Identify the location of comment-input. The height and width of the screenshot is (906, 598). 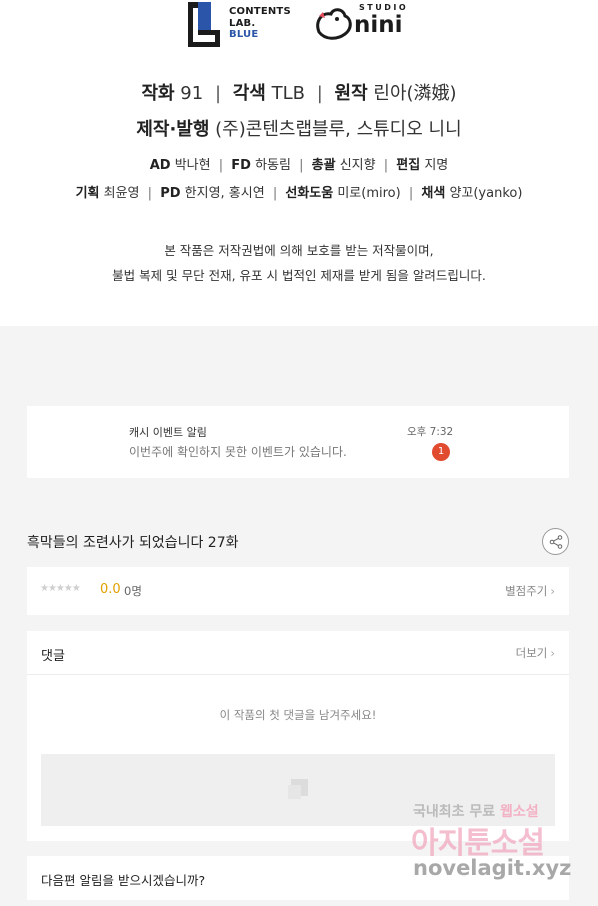
(298, 790).